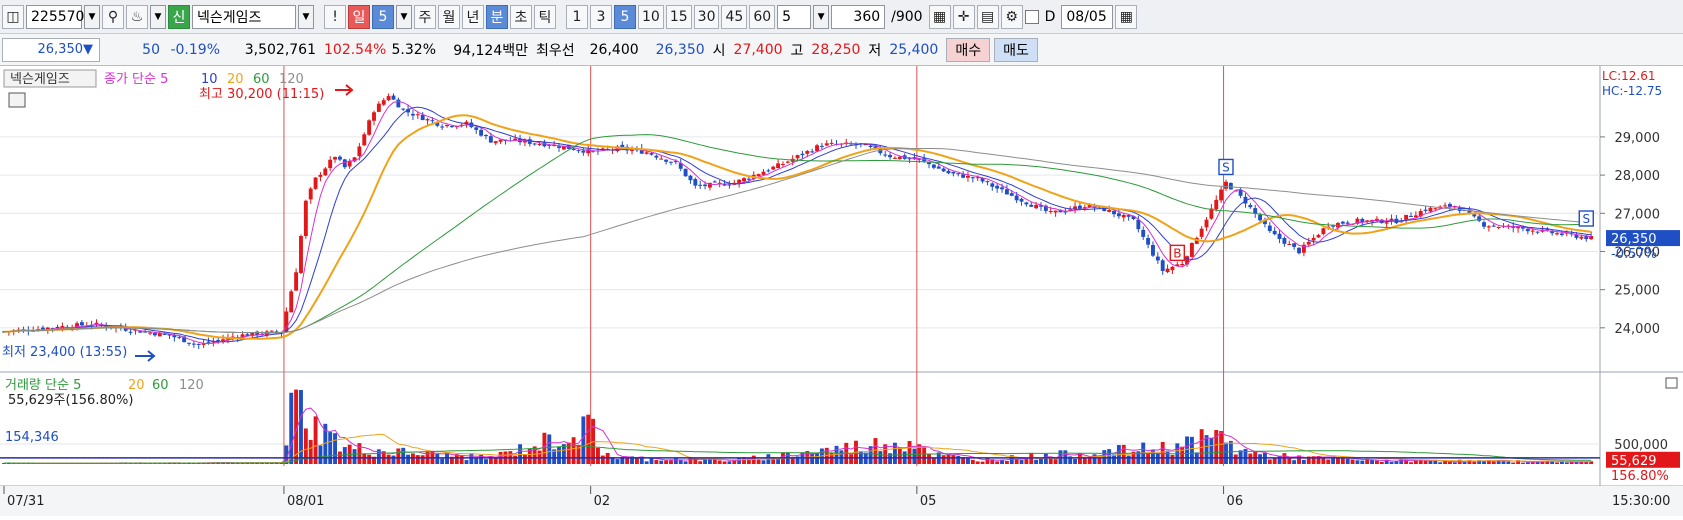 The height and width of the screenshot is (520, 1683). Describe the element at coordinates (17, 100) in the screenshot. I see `indicator-table-icon` at that location.